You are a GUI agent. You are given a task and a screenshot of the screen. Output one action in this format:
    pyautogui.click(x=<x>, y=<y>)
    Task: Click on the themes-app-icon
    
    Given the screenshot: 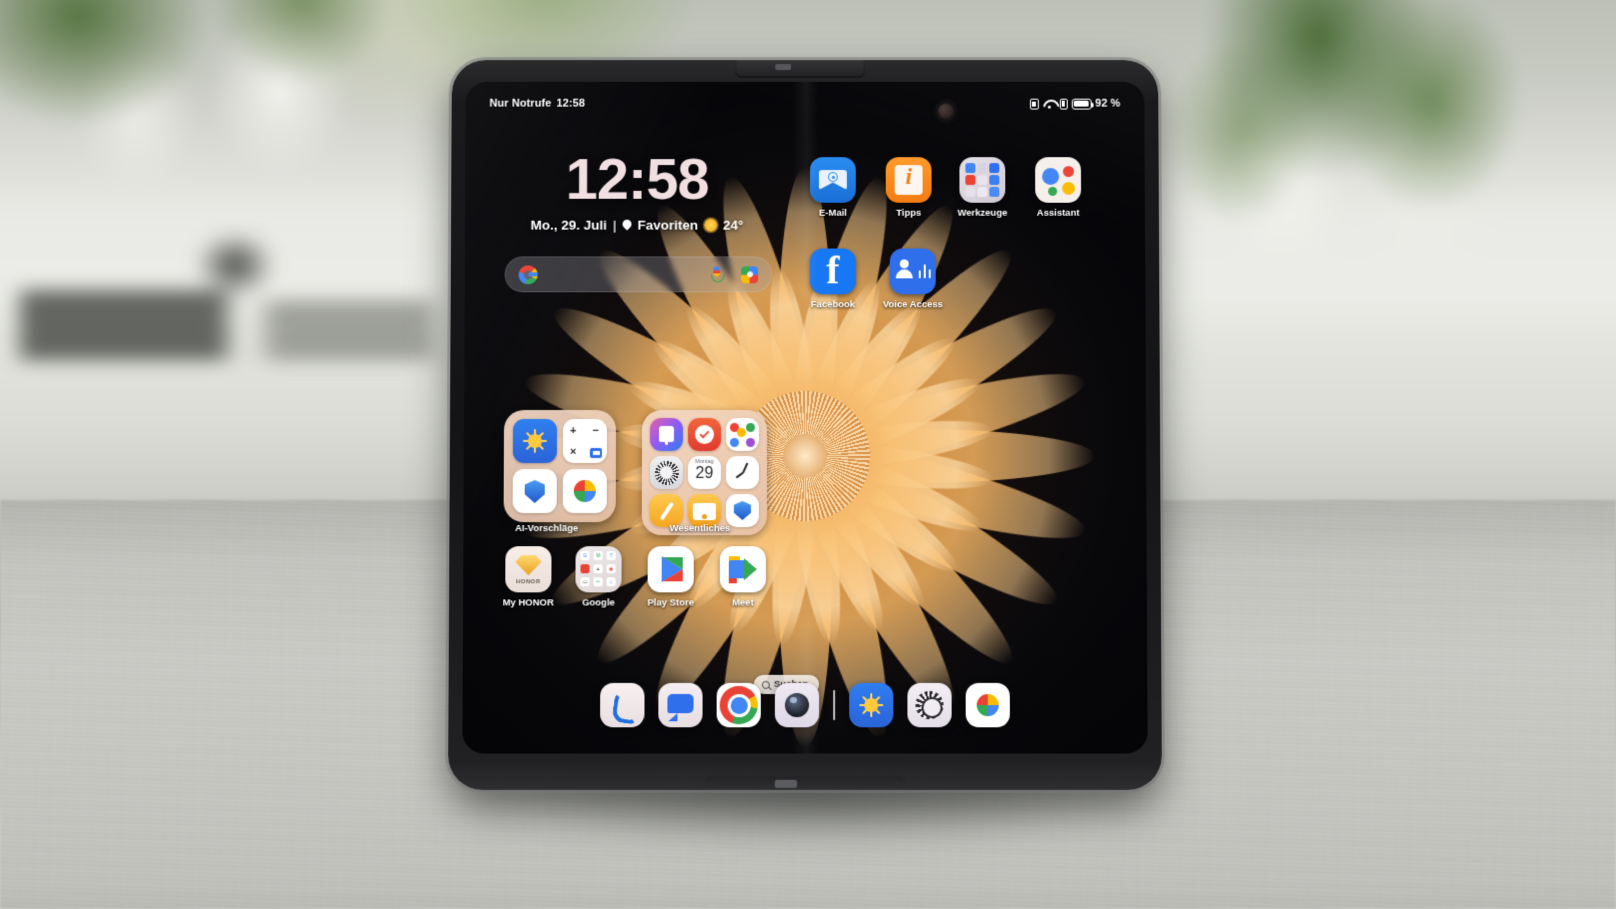 What is the action you would take?
    pyautogui.click(x=666, y=473)
    